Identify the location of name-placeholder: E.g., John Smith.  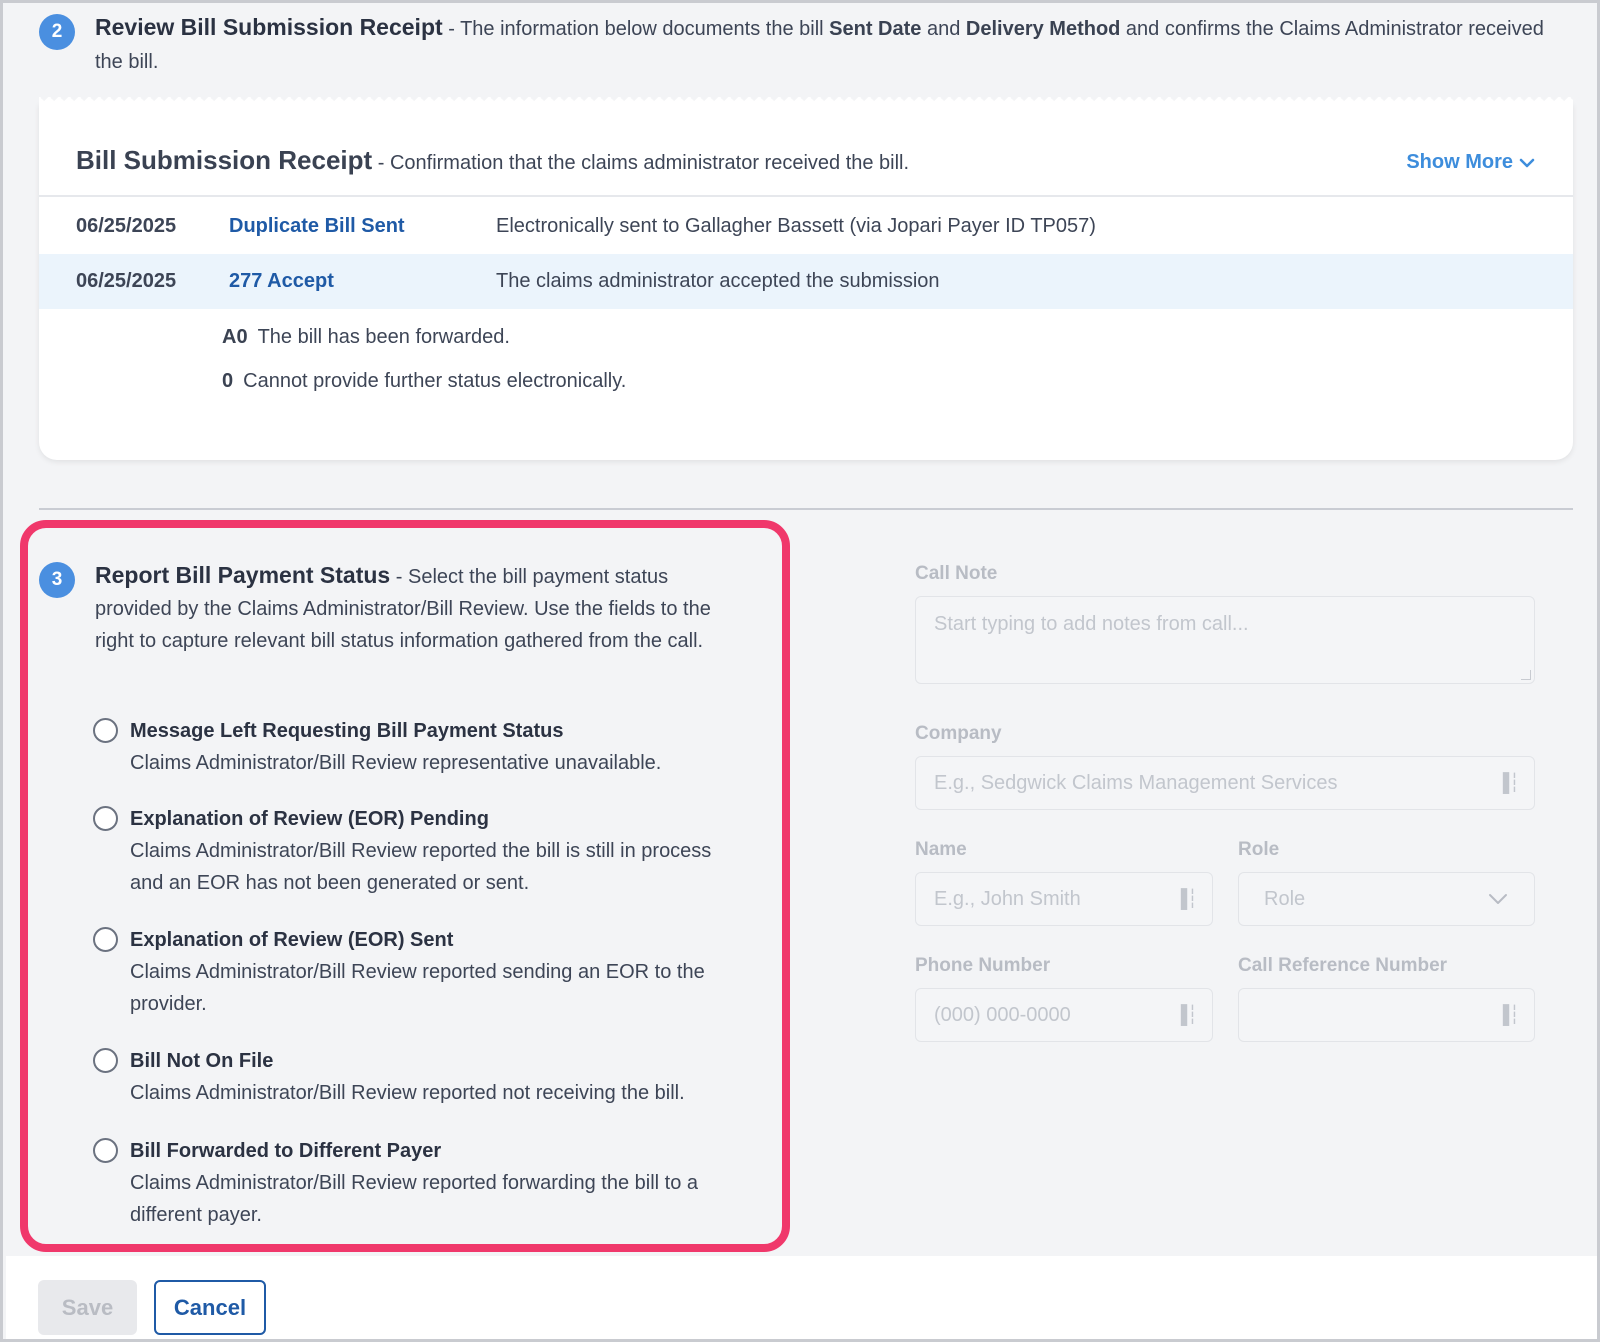
(1007, 898).